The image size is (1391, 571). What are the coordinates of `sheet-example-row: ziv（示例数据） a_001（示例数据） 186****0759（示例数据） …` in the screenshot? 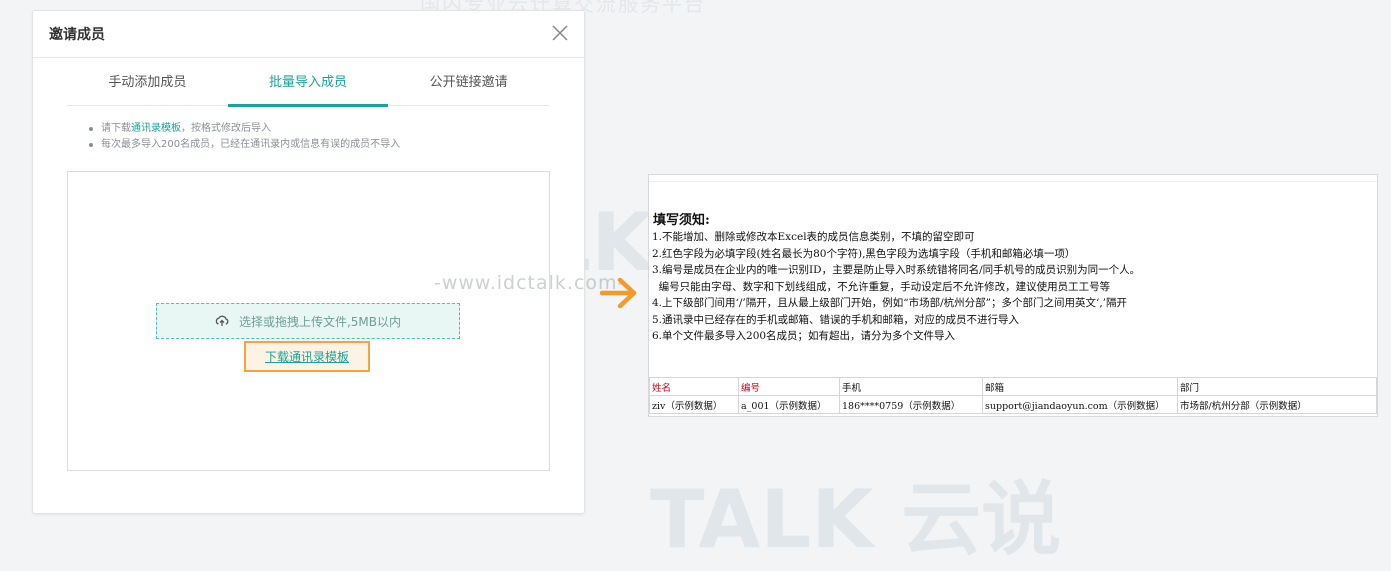 It's located at (1013, 404).